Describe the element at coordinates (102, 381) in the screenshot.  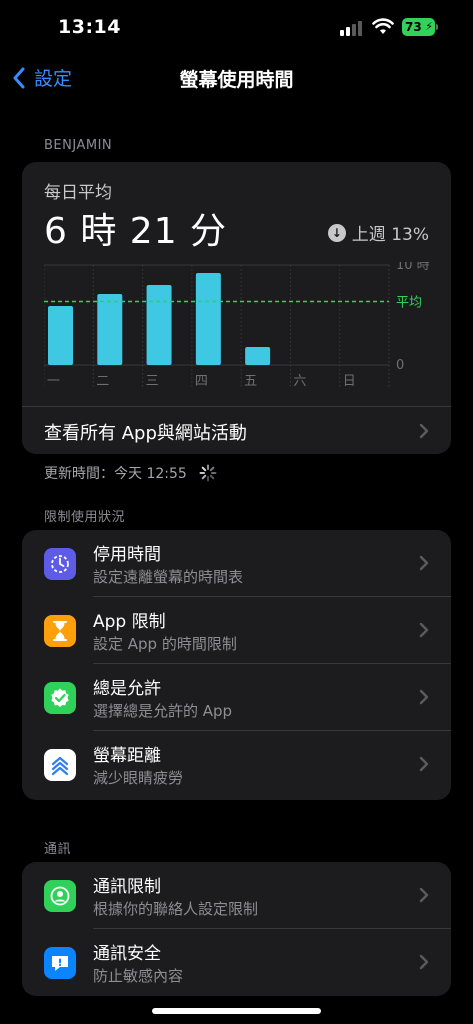
I see `x-tick-label: 二` at that location.